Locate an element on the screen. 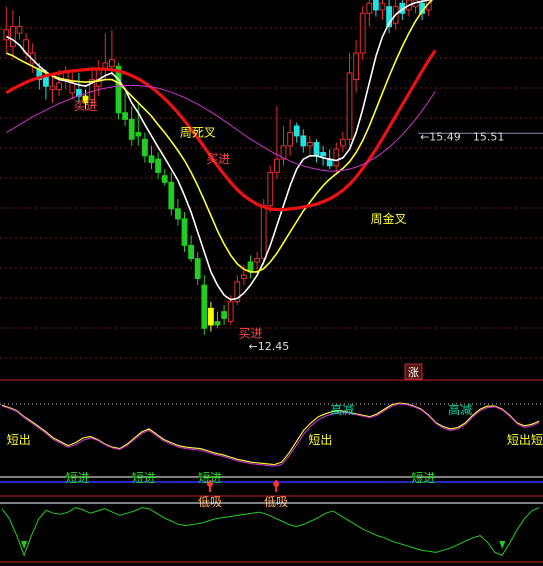 This screenshot has height=566, width=543. osc-signal-label: 短出短出 is located at coordinates (525, 440).